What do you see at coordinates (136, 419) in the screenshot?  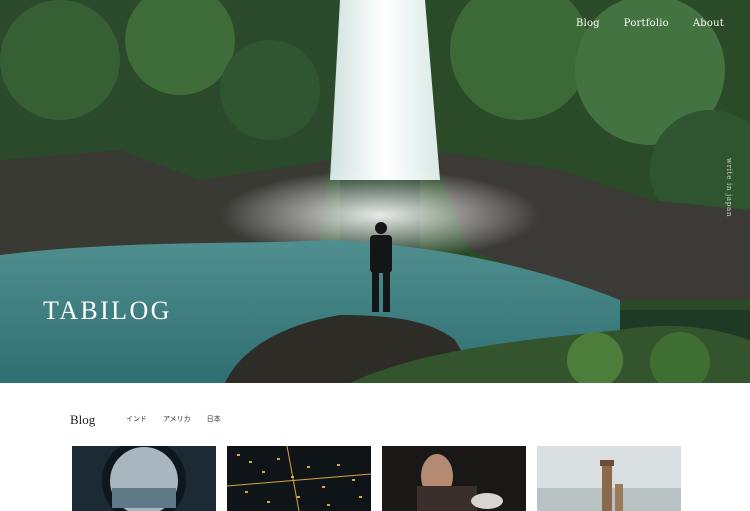 I see `filter-tab-india: インド` at bounding box center [136, 419].